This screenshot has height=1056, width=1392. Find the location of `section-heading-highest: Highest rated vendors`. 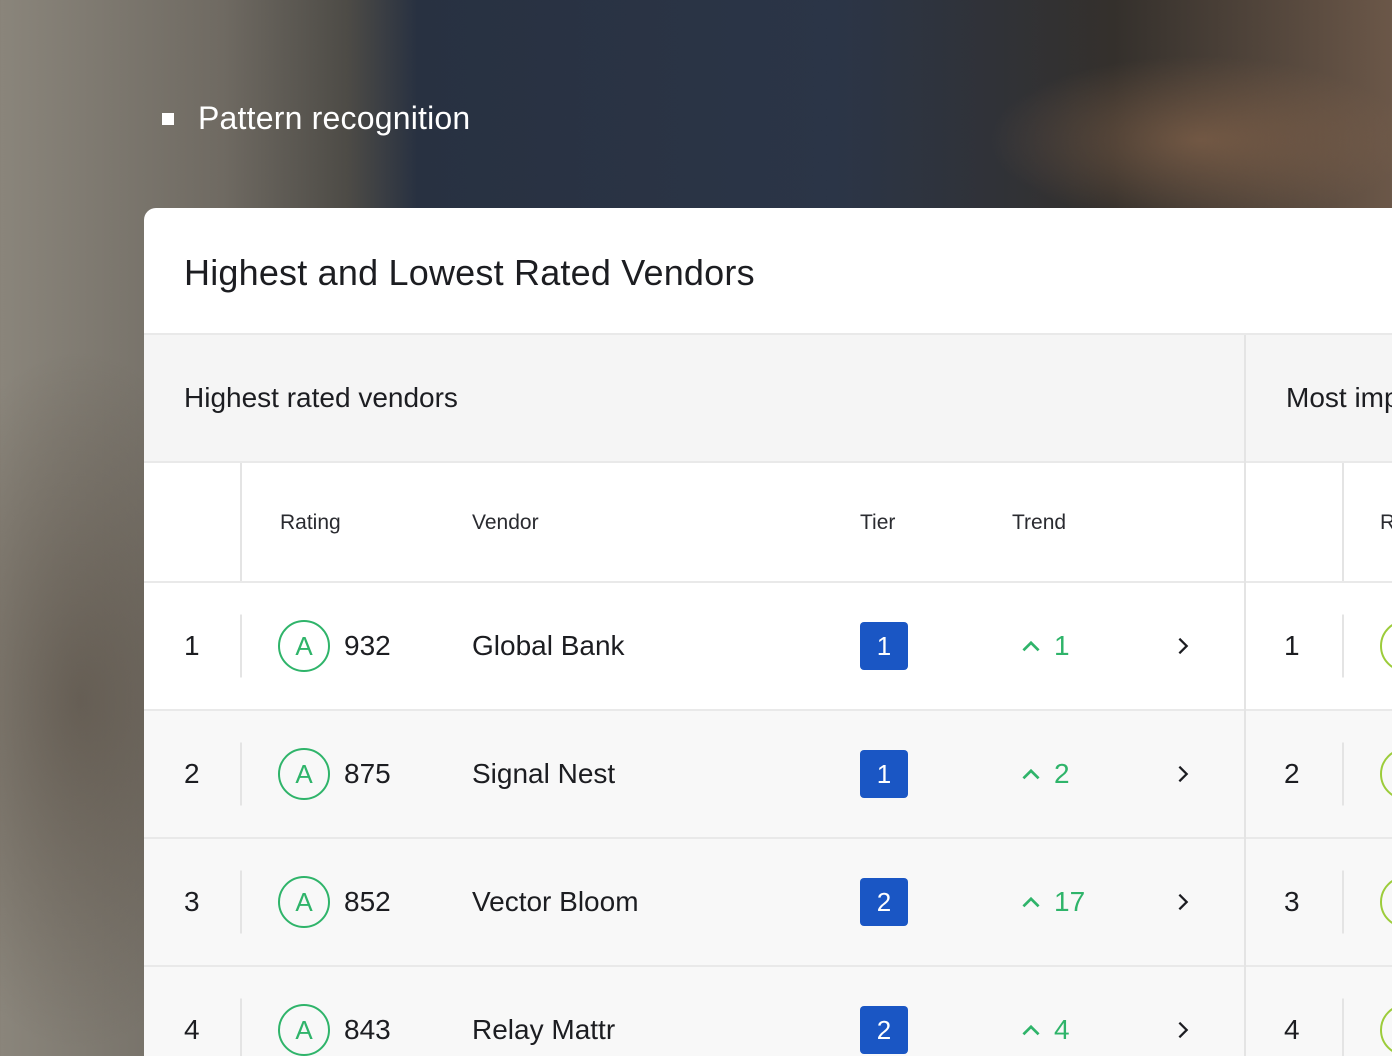

section-heading-highest: Highest rated vendors is located at coordinates (694, 399).